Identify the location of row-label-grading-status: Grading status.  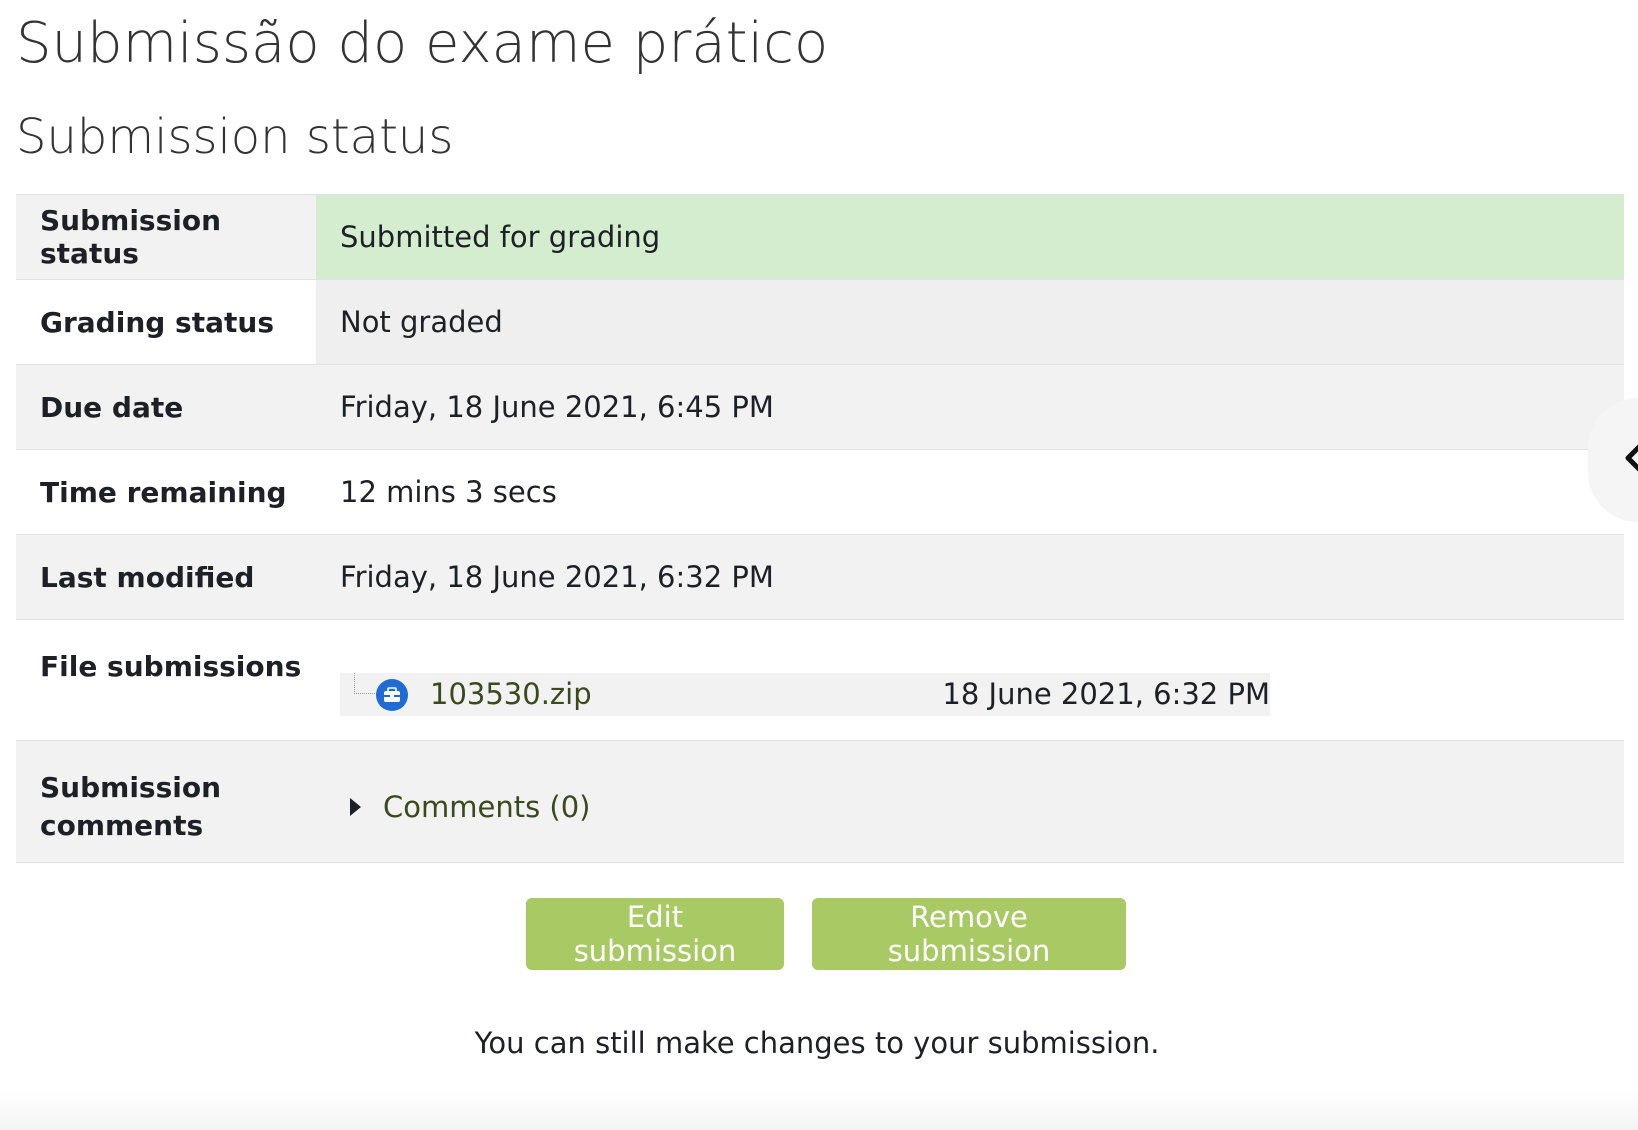
(166, 322).